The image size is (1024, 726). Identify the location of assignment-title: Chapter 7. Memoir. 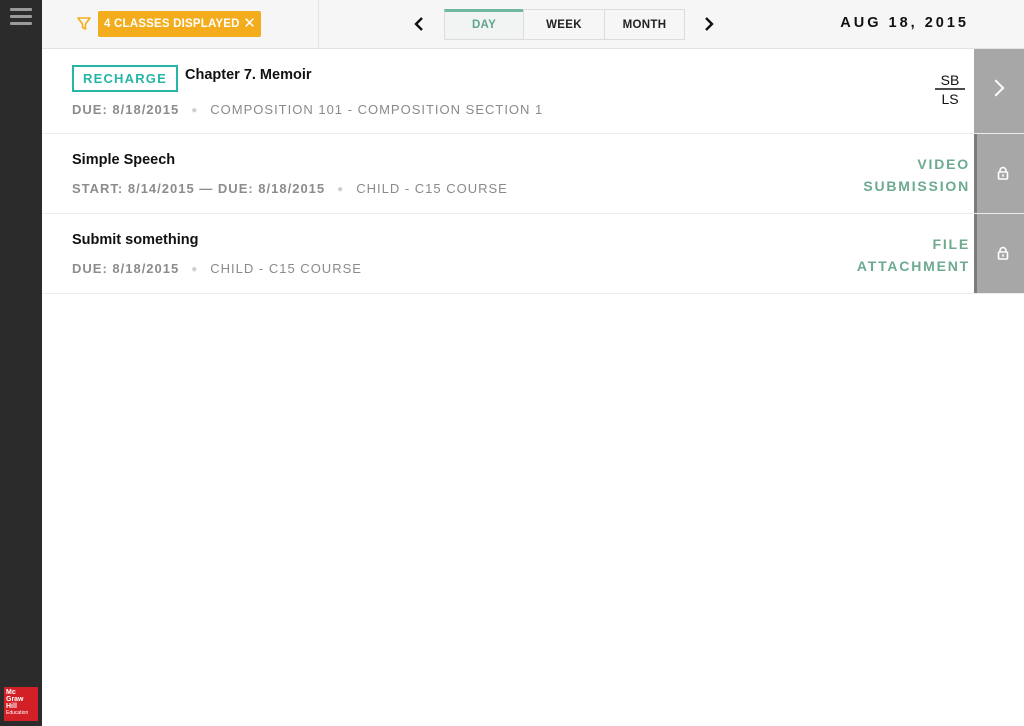
(248, 75).